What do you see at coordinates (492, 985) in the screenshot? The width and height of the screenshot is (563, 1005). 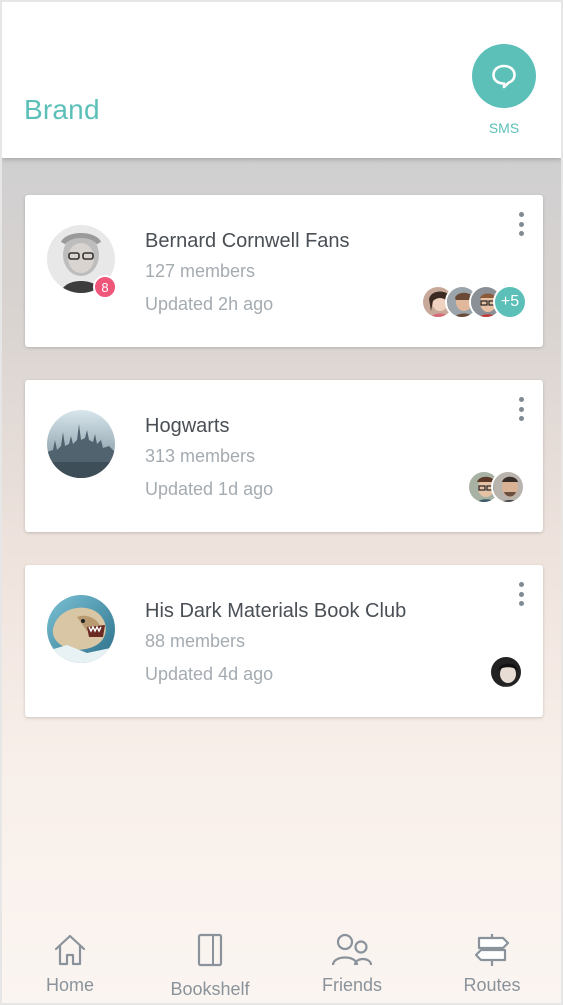 I see `tab-routes-label: Routes` at bounding box center [492, 985].